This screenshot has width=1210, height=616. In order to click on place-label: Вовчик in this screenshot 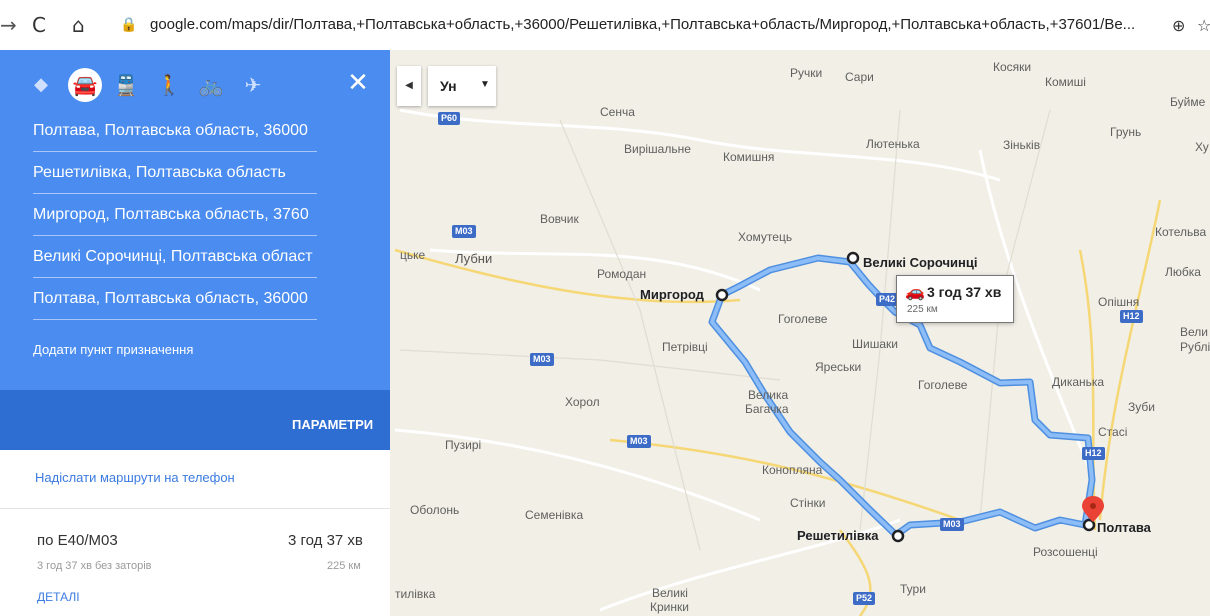, I will do `click(559, 219)`.